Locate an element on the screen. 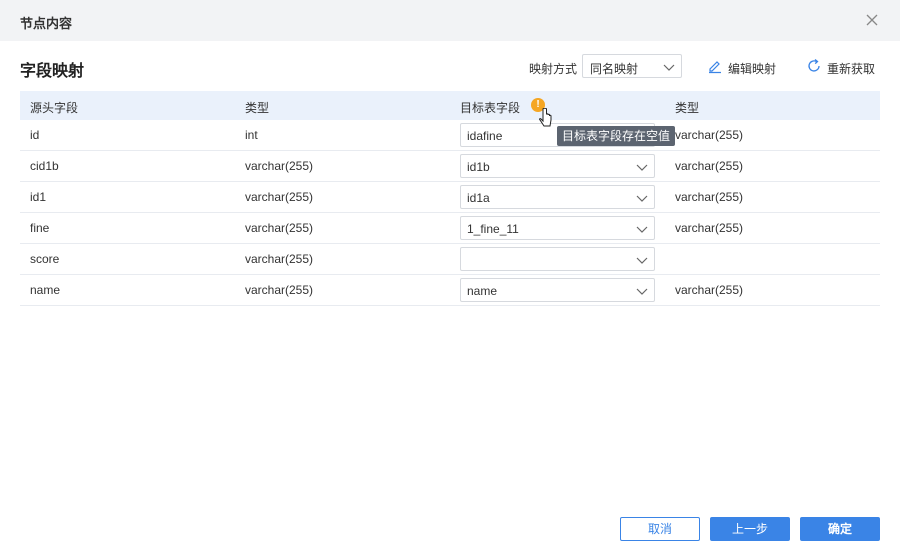  map-mode-value: 同名映射 is located at coordinates (614, 69).